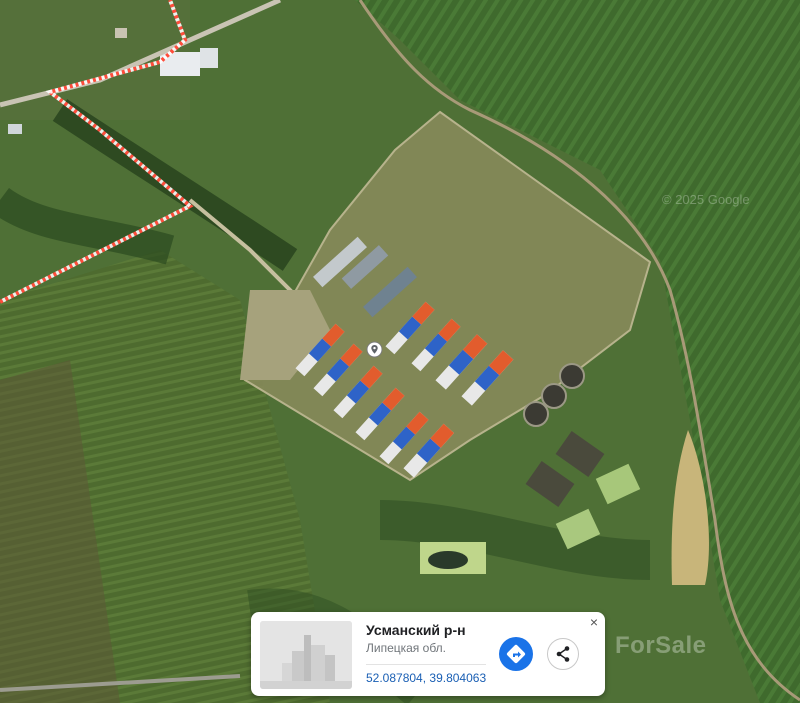  I want to click on coordinates-link: 52.087804, 39.804063, so click(426, 678).